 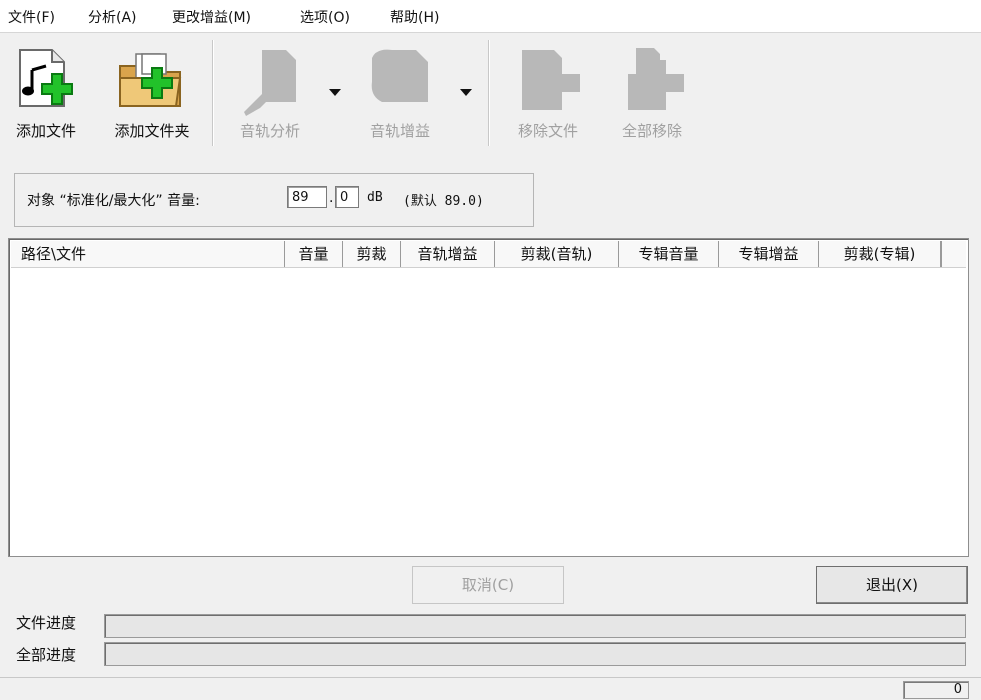 What do you see at coordinates (535, 654) in the screenshot?
I see `all-progress-bar` at bounding box center [535, 654].